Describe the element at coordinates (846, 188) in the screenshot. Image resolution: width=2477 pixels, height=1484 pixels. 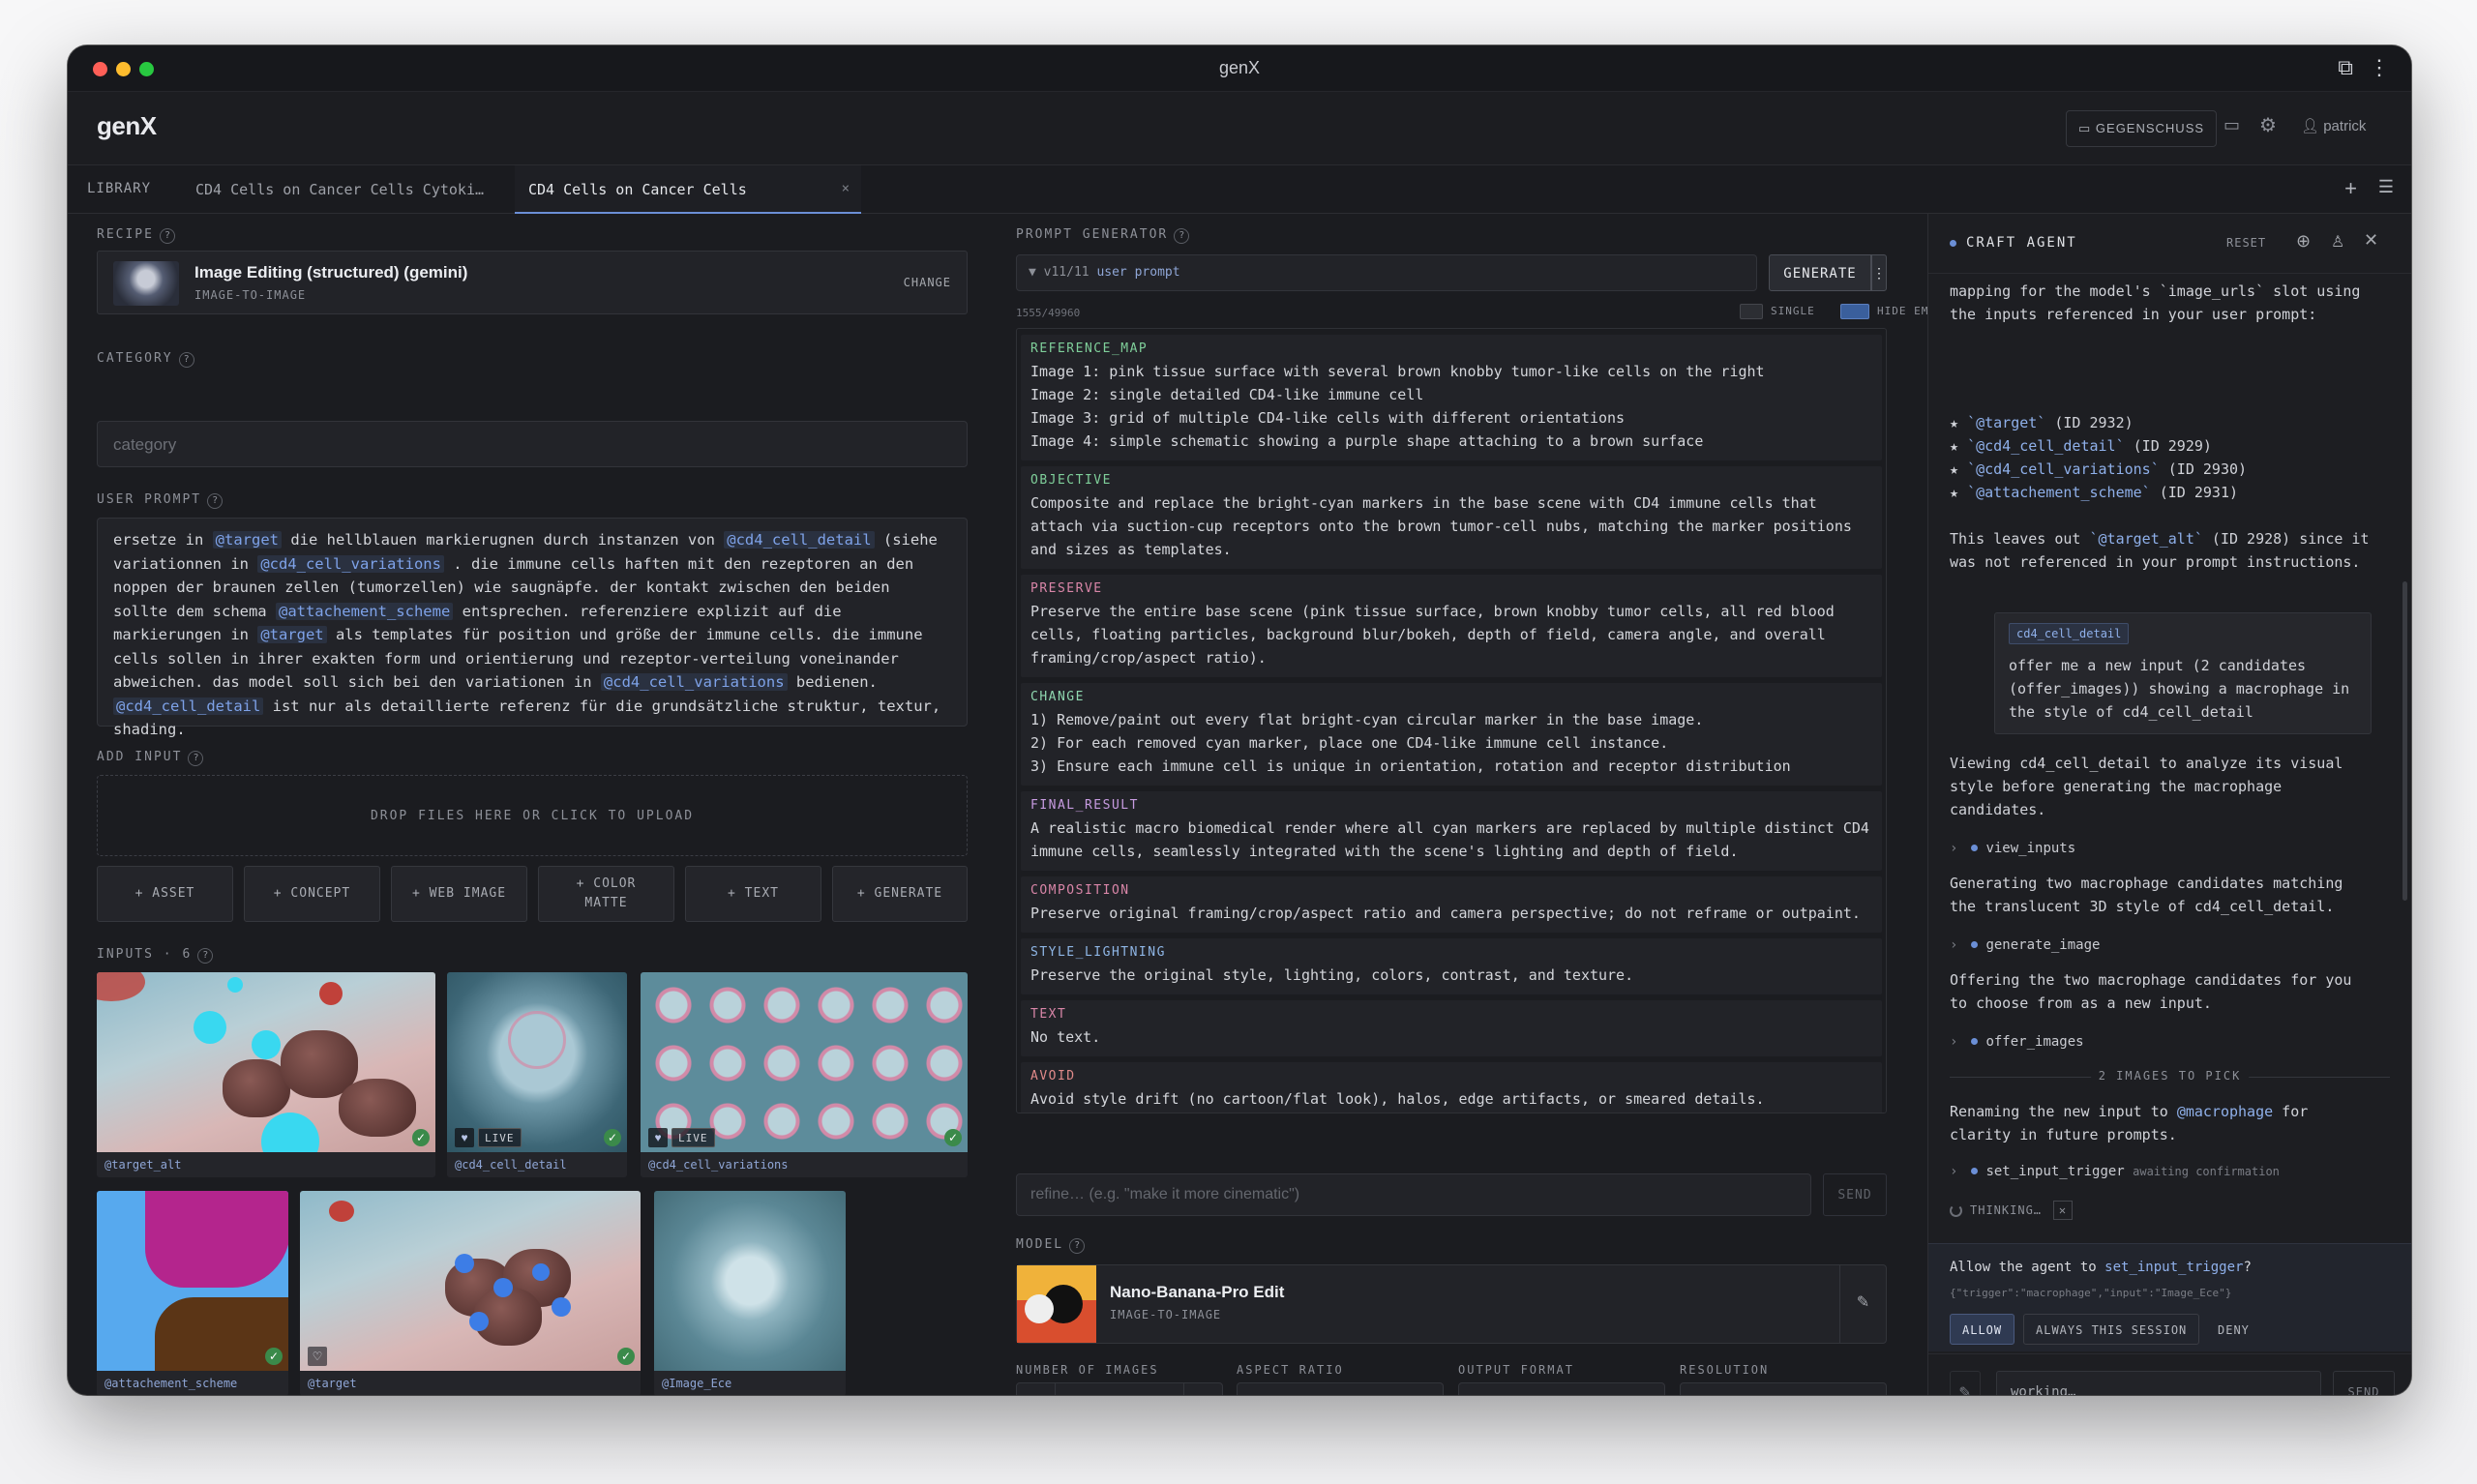
I see `tab-close-icon: ×` at that location.